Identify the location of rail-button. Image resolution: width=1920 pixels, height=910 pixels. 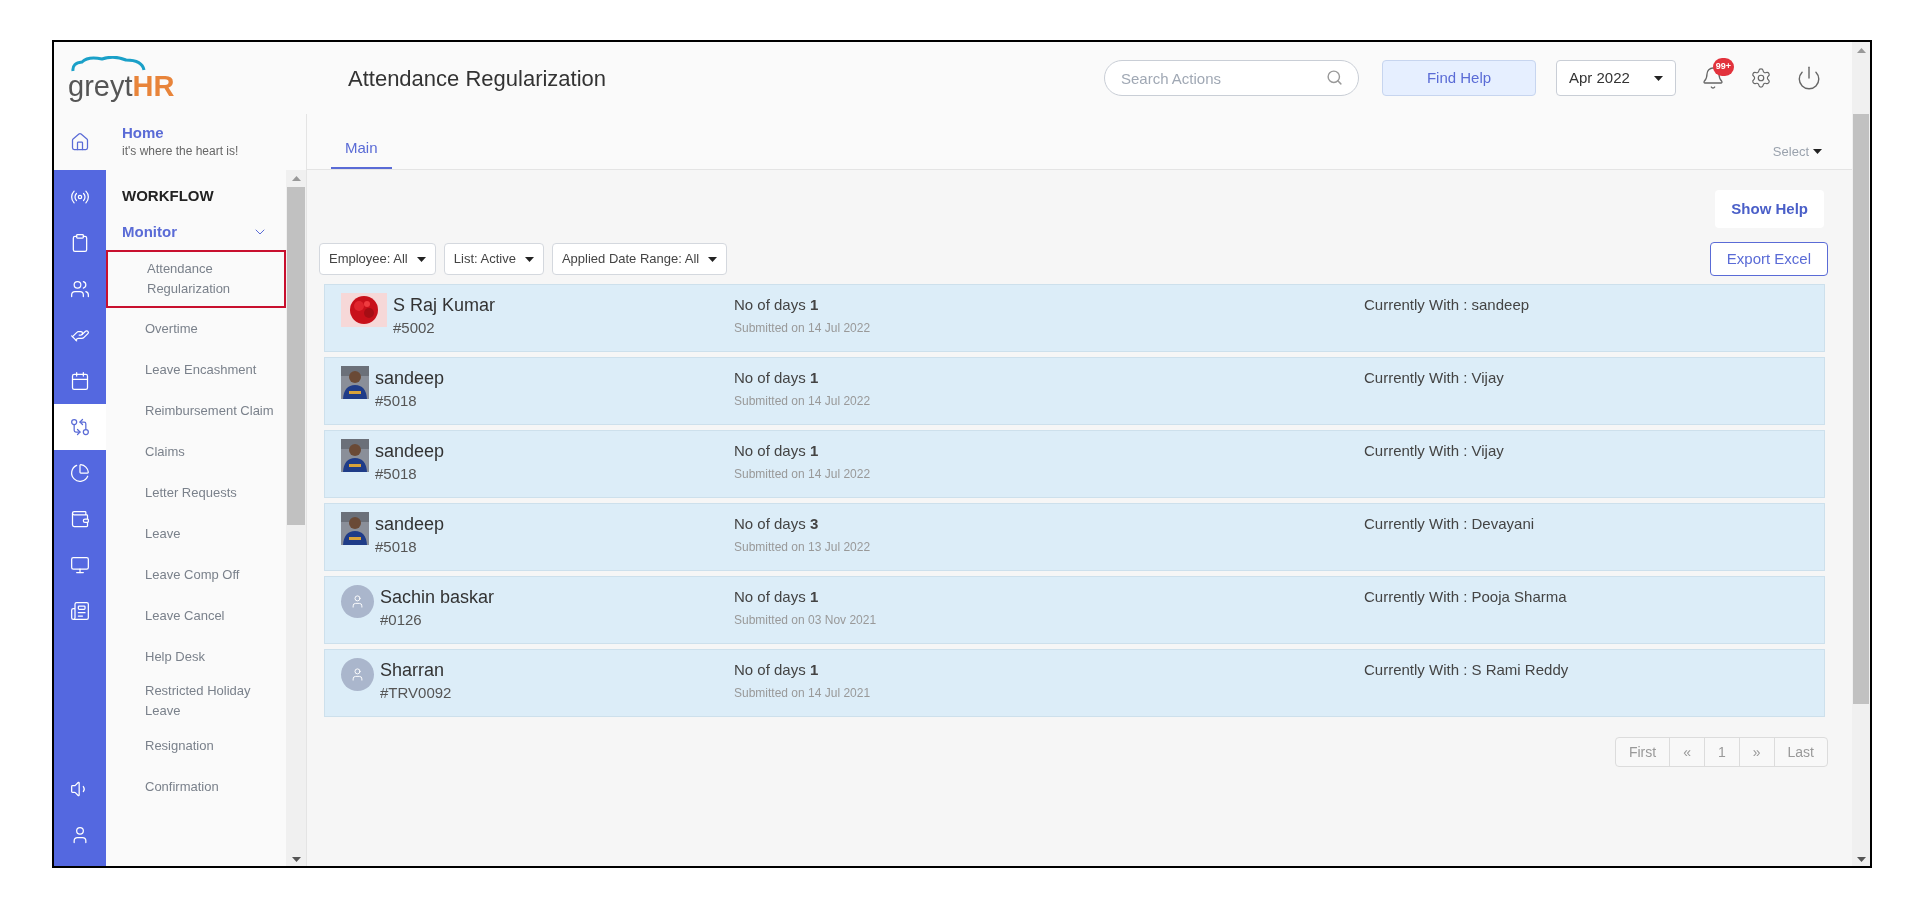
(80, 427).